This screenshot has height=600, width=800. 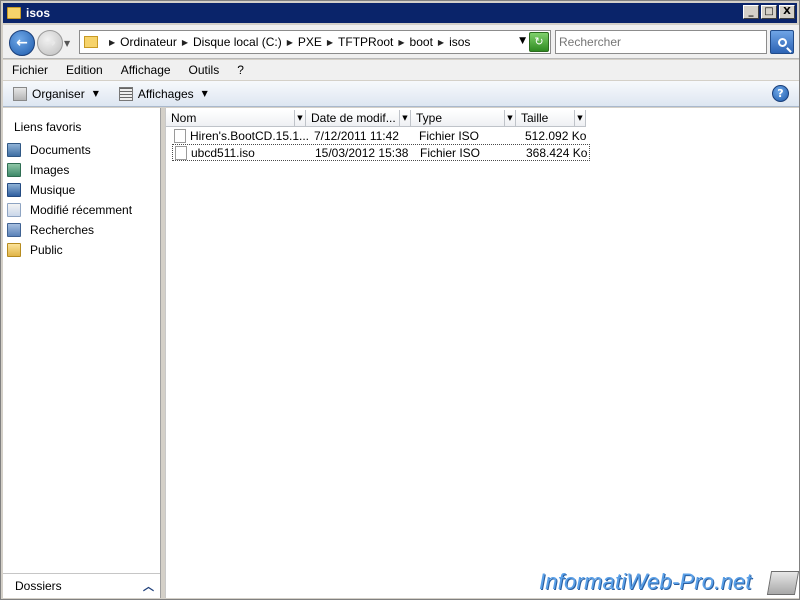 I want to click on organize-label: Organiser, so click(x=58, y=93).